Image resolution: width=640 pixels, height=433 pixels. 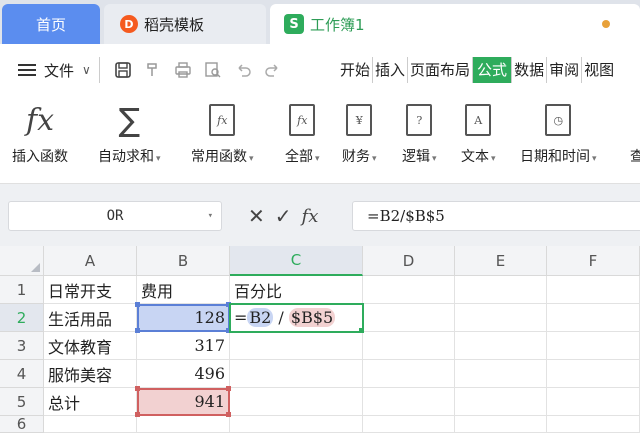 I want to click on cell-c2-editing: = B2 / $B$5, so click(x=296, y=318).